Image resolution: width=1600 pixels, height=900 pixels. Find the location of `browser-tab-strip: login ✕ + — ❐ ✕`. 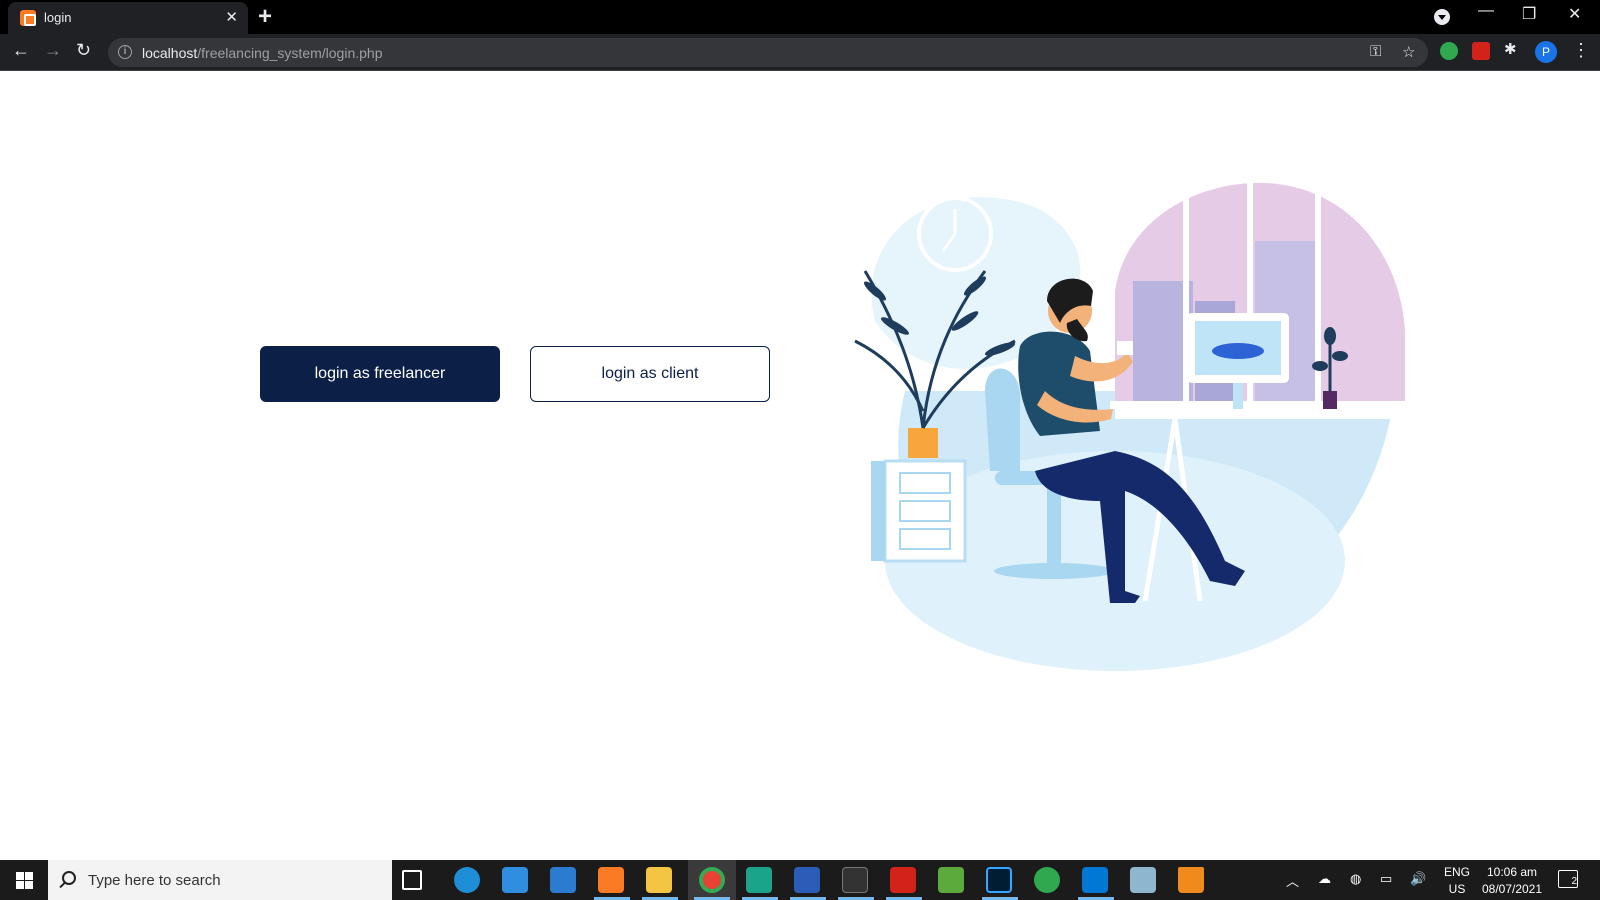

browser-tab-strip: login ✕ + — ❐ ✕ is located at coordinates (800, 17).